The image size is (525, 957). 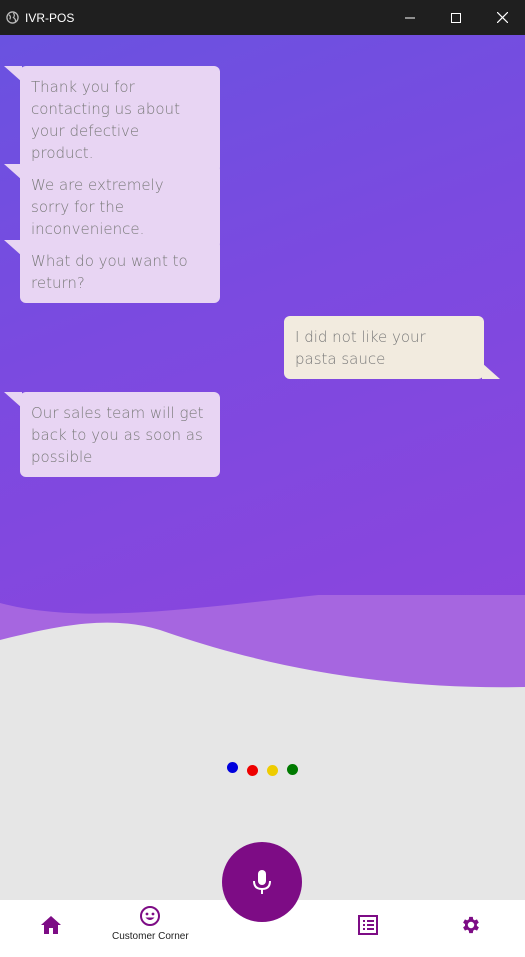 I want to click on minimize-button, so click(x=410, y=17).